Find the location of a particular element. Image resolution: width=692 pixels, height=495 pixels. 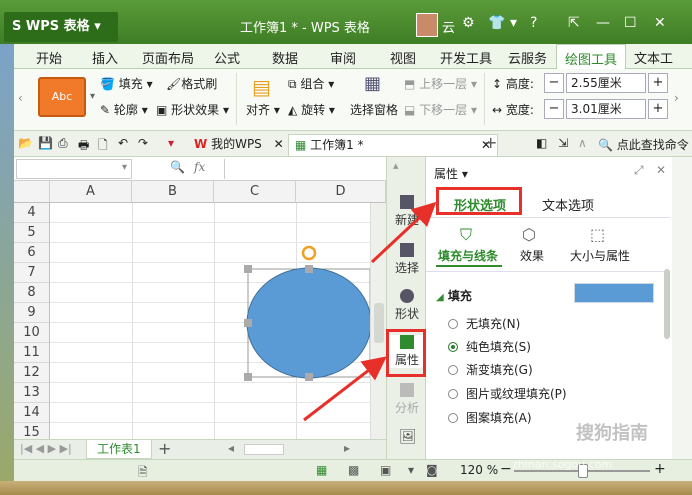

annotation-arrows is located at coordinates (370, 311).